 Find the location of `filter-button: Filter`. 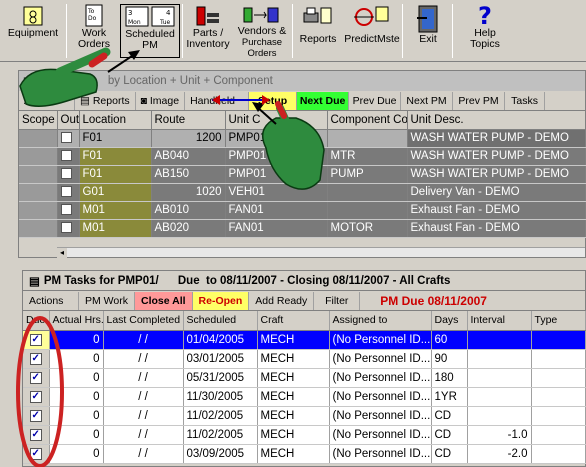

filter-button: Filter is located at coordinates (337, 300).